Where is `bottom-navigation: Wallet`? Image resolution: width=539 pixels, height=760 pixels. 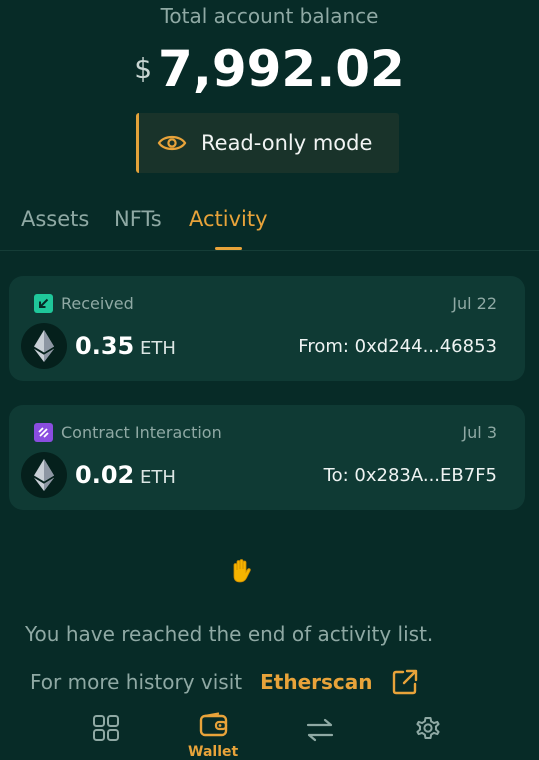 bottom-navigation: Wallet is located at coordinates (269, 734).